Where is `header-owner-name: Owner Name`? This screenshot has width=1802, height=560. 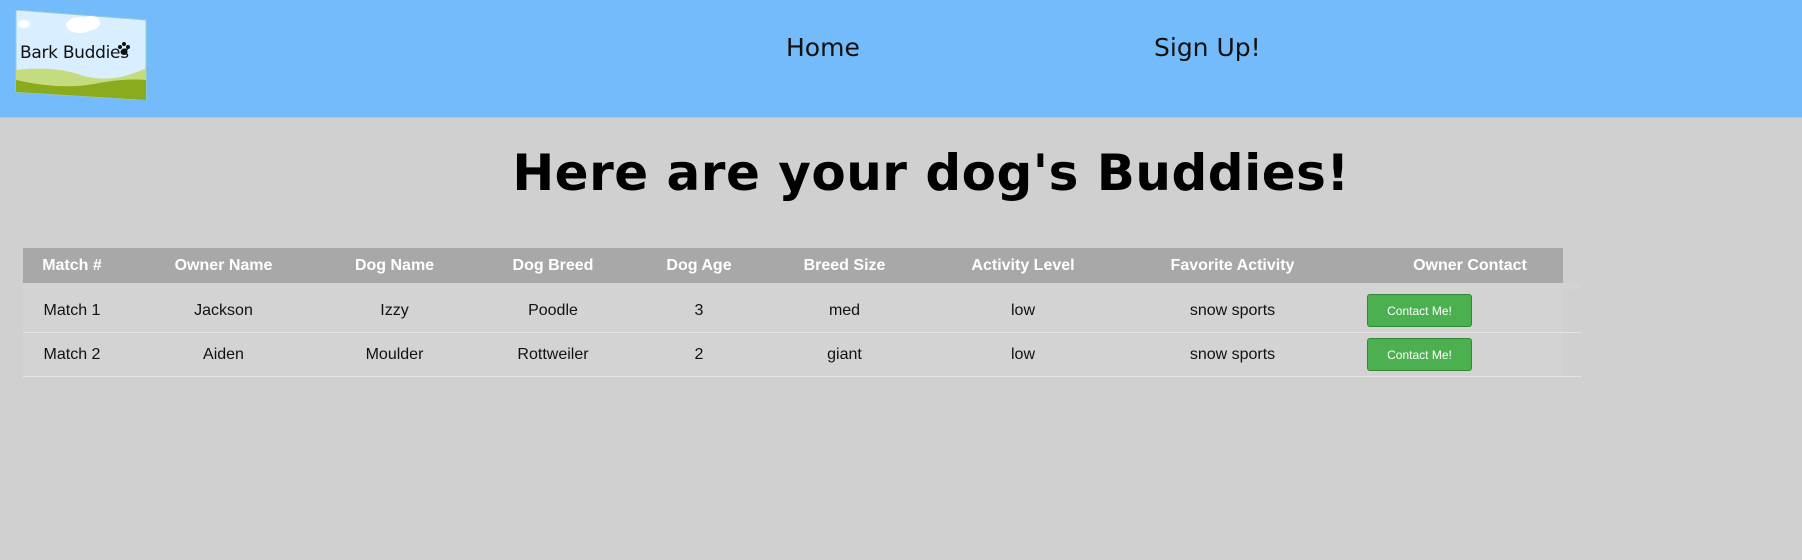 header-owner-name: Owner Name is located at coordinates (223, 265).